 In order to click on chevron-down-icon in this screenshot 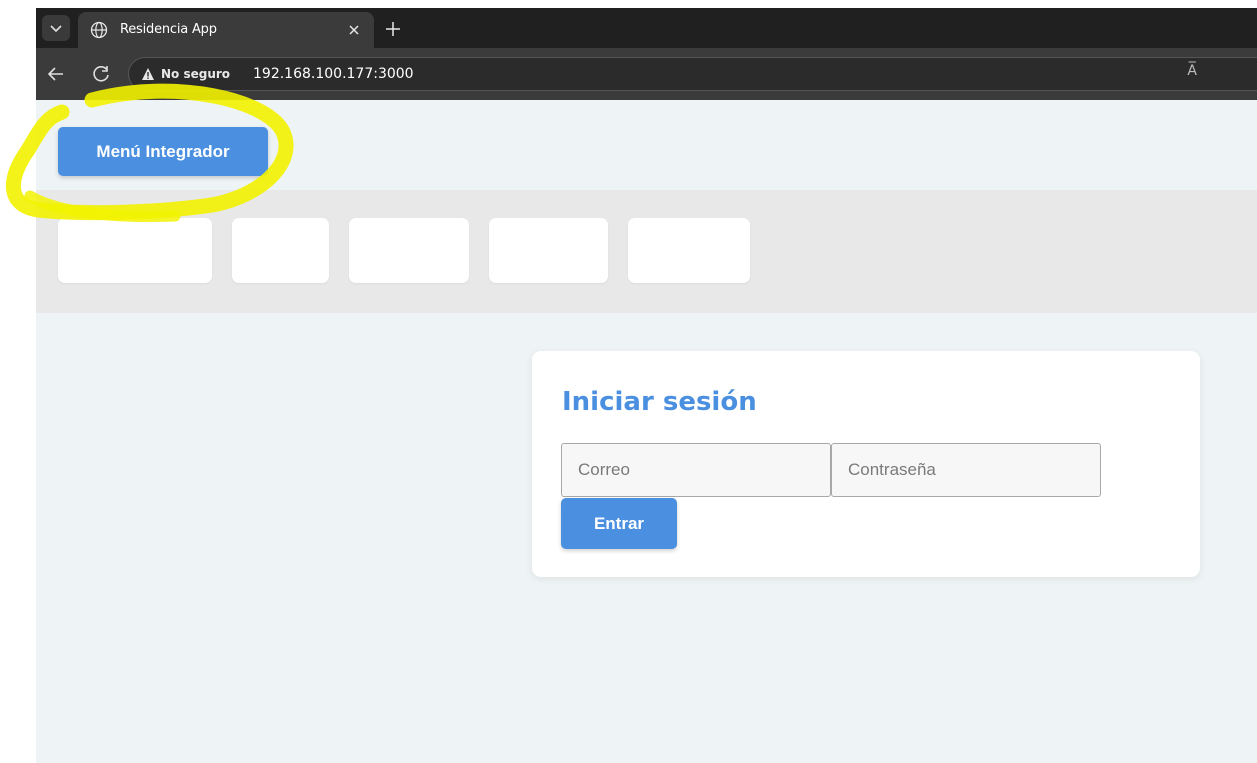, I will do `click(56, 29)`.